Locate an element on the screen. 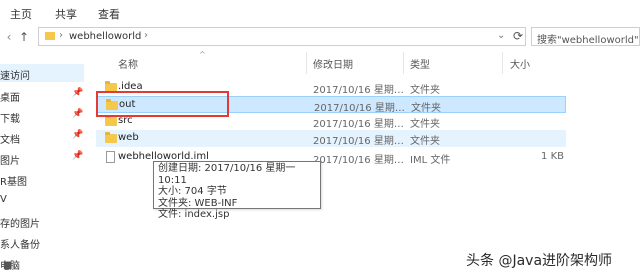 The width and height of the screenshot is (640, 278). tooltip-line: 大小: 704 字节 is located at coordinates (192, 191).